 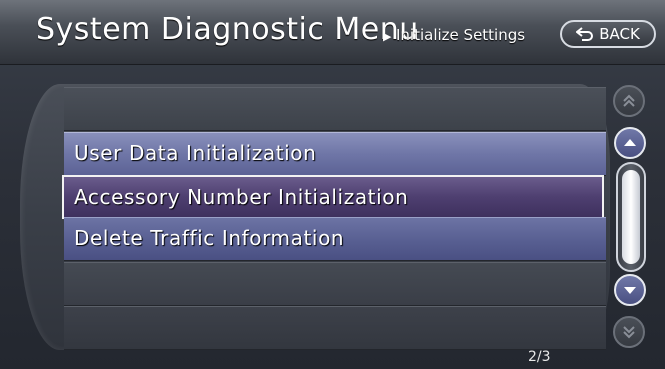 I want to click on chevron-up-icon, so click(x=630, y=142).